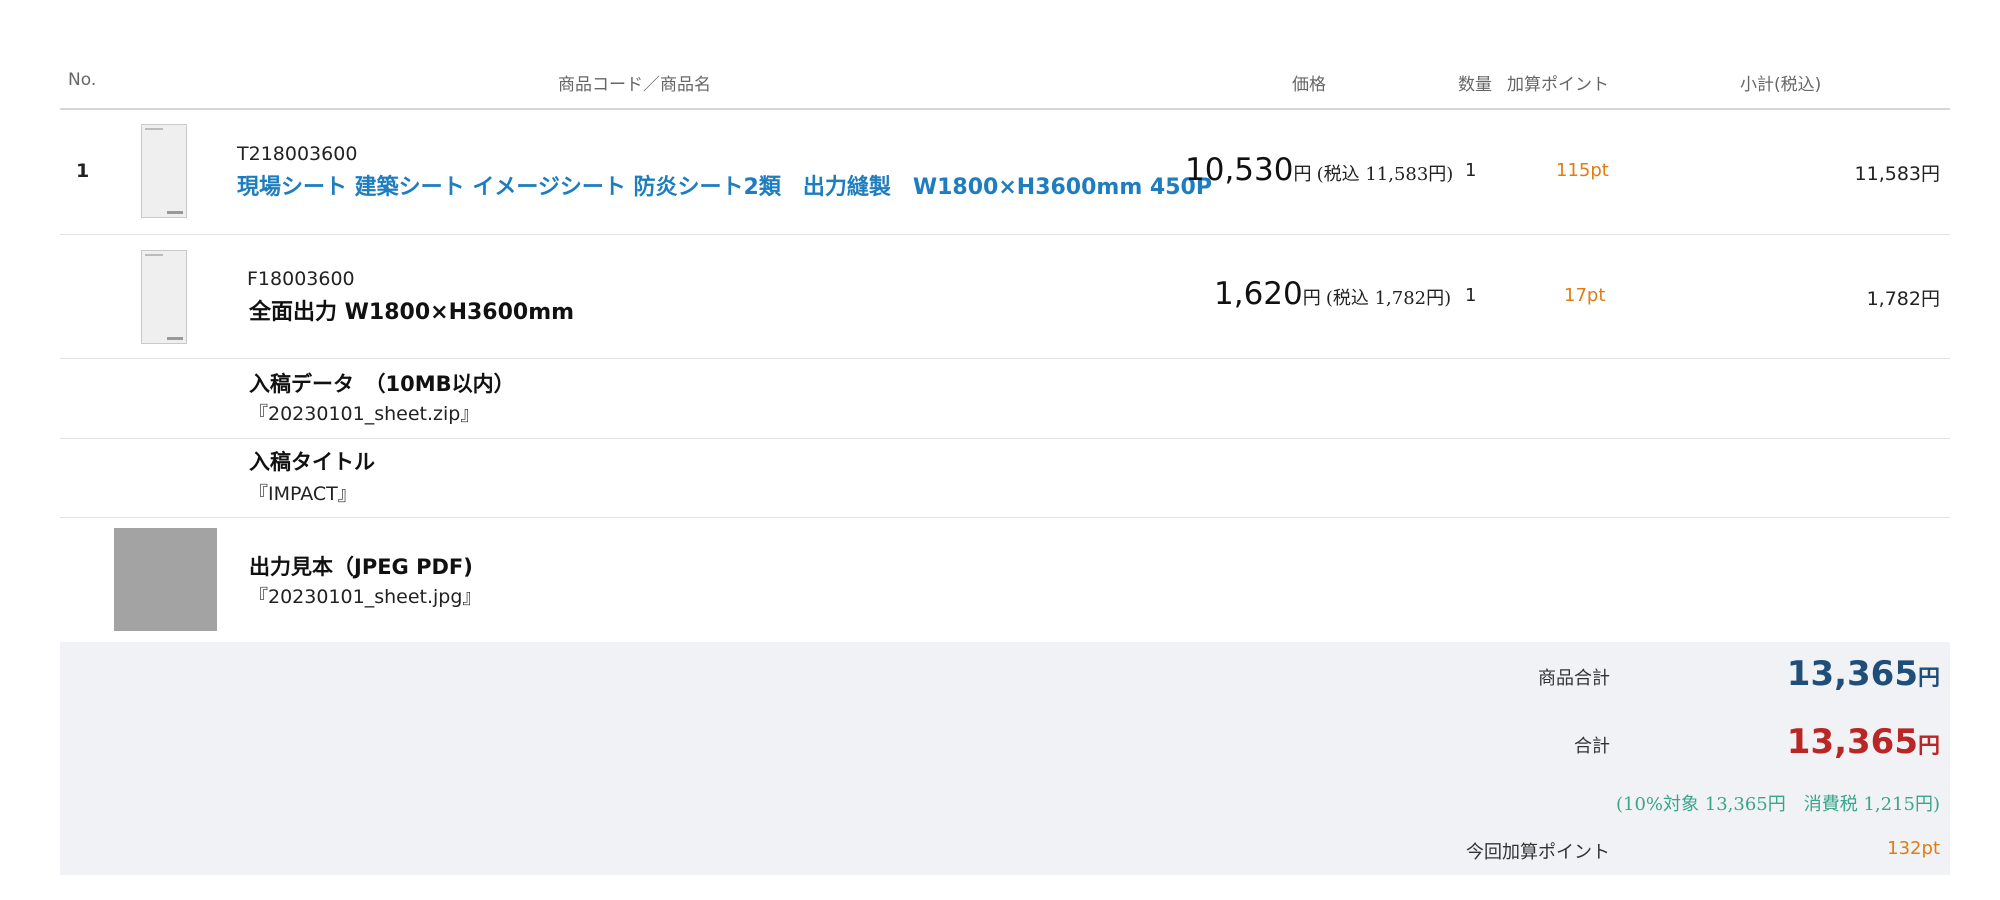  I want to click on product-code: T218003600, so click(297, 154).